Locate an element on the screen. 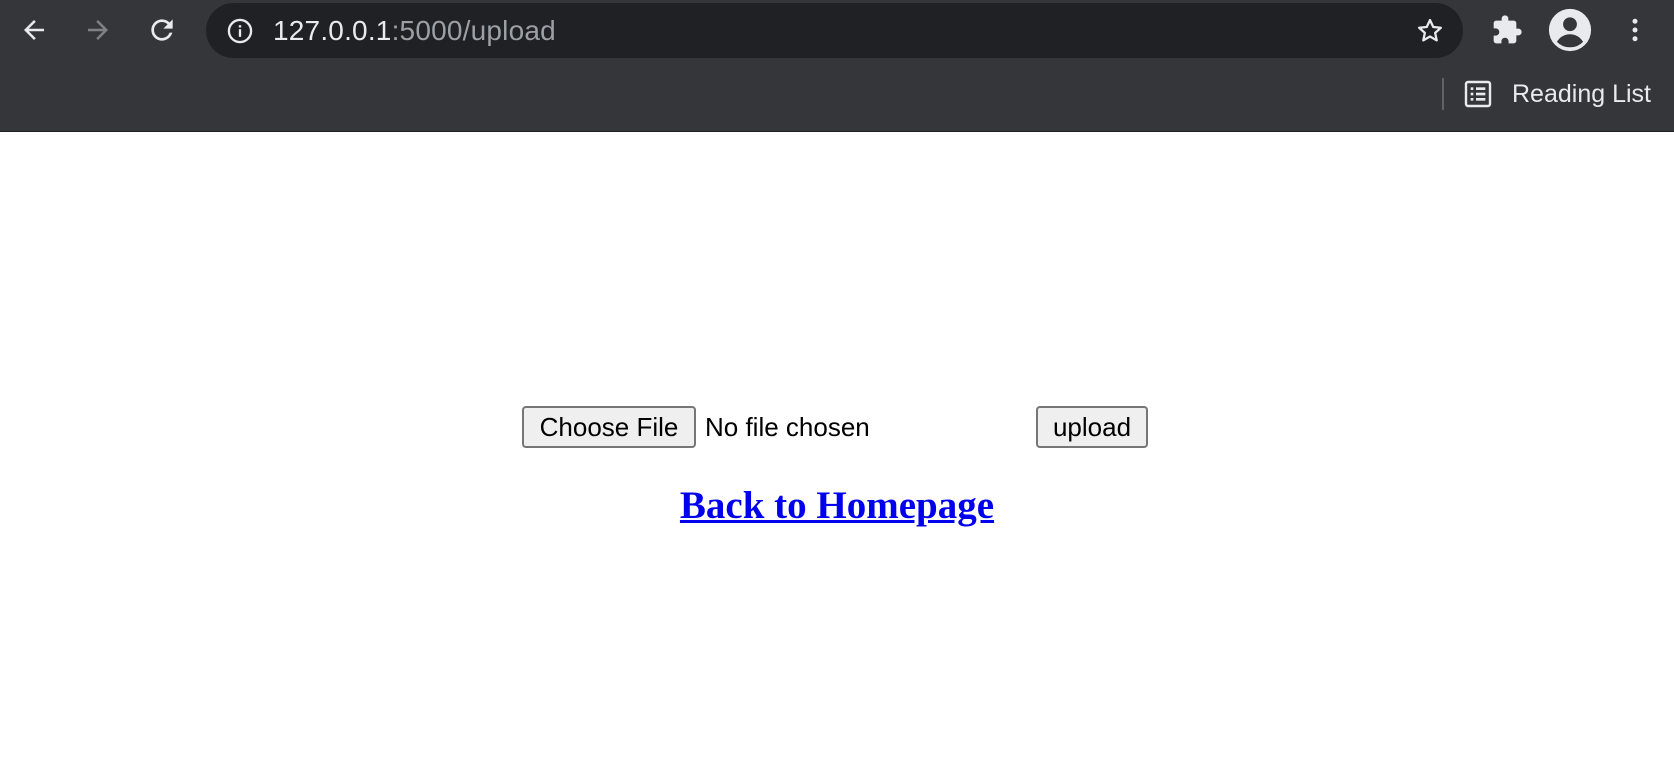 Image resolution: width=1674 pixels, height=766 pixels. kebab-menu-icon is located at coordinates (1635, 30).